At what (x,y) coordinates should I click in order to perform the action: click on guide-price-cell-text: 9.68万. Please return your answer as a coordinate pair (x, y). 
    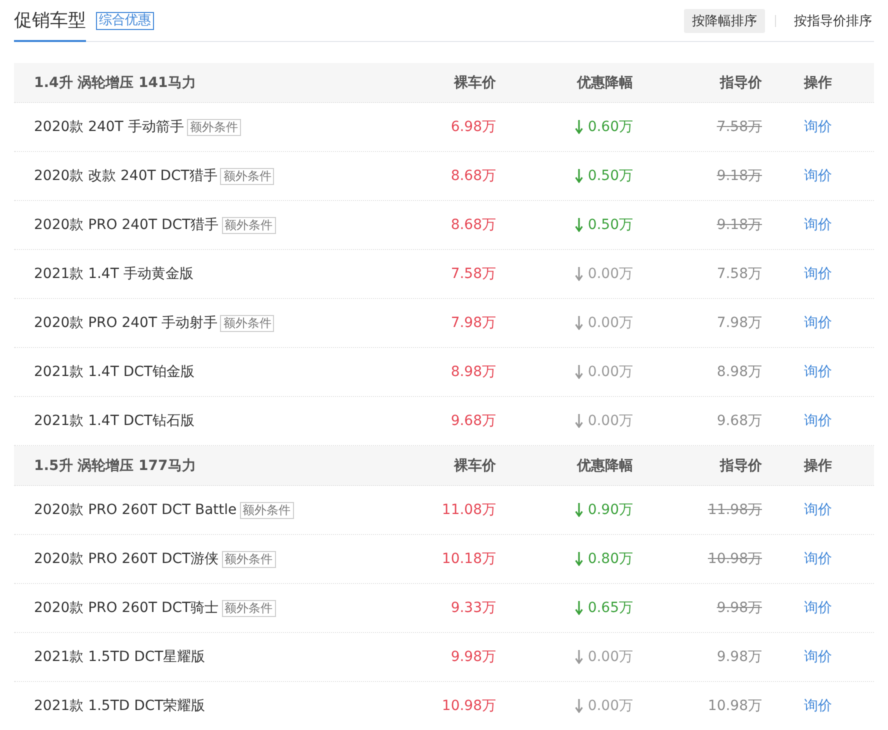
    Looking at the image, I should click on (739, 421).